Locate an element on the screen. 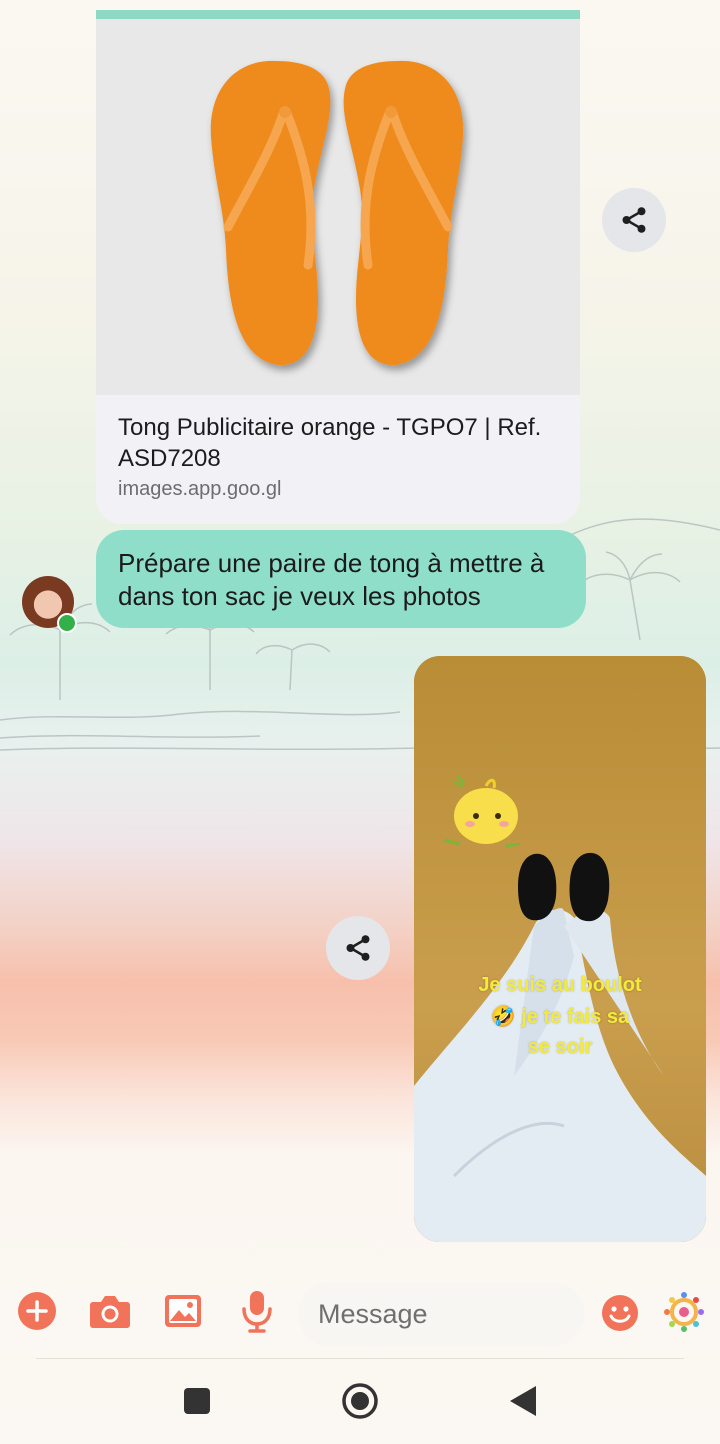 Image resolution: width=720 pixels, height=1444 pixels. home-button is located at coordinates (360, 1401).